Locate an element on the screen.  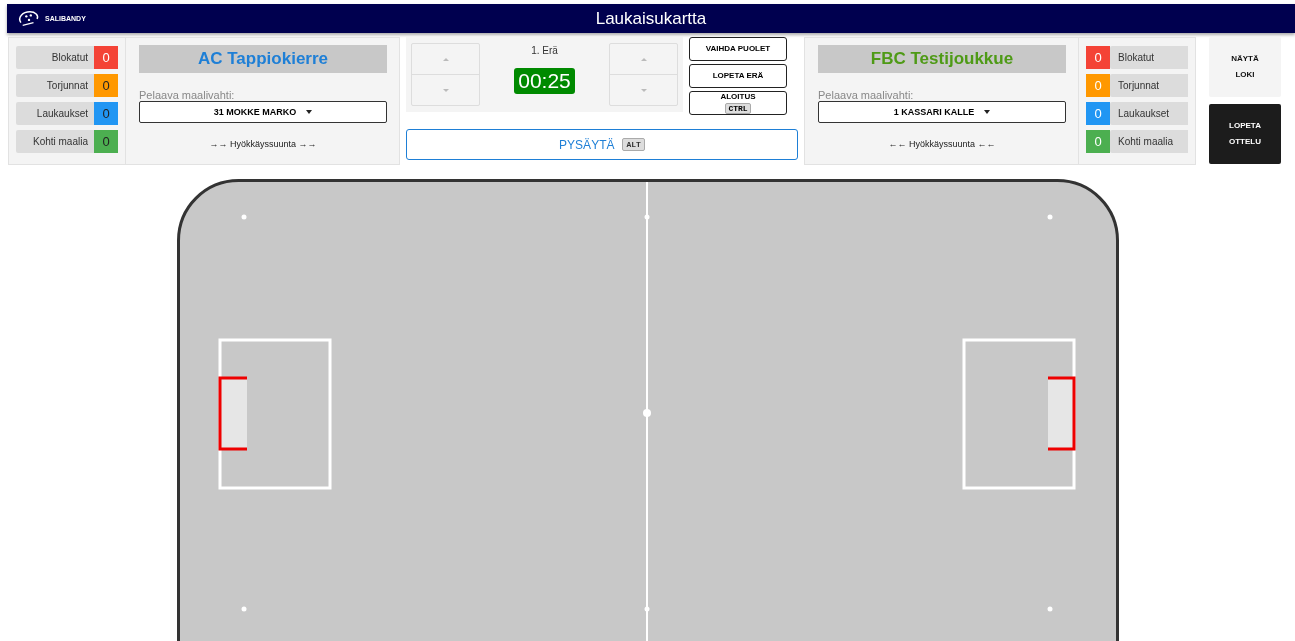
pause-button: PYSÄYTÄ ALT is located at coordinates (602, 144).